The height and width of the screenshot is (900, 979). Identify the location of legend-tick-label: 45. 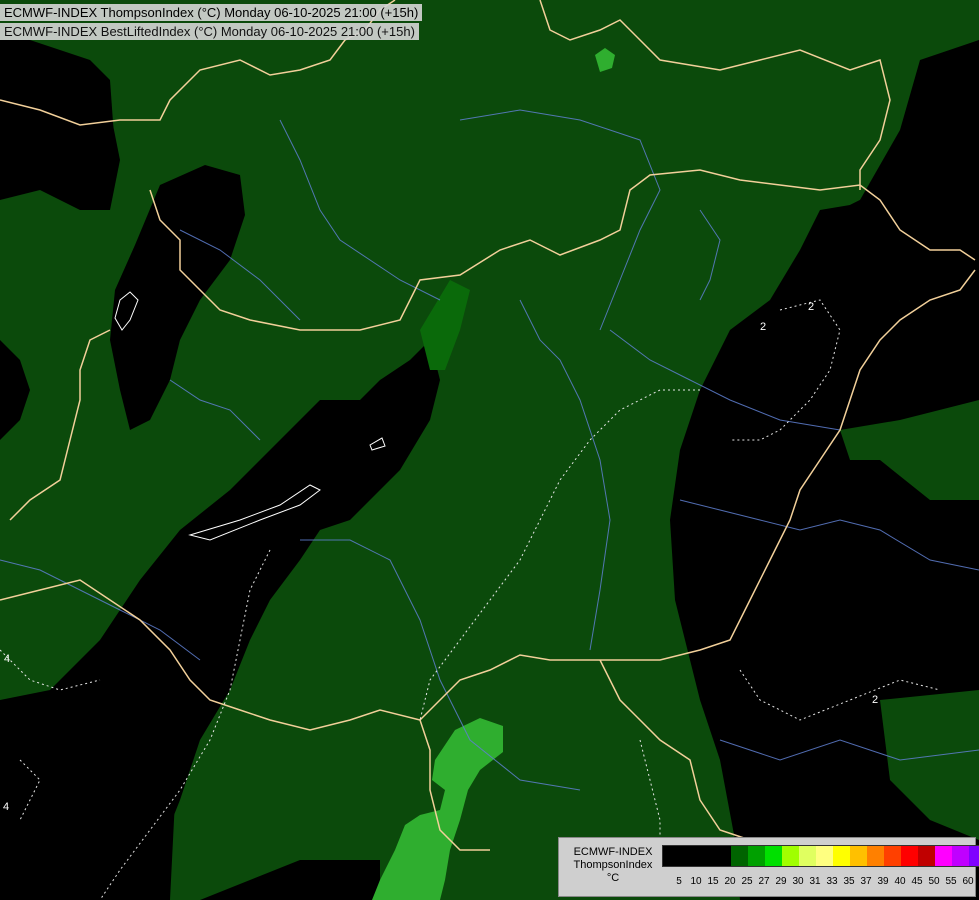
(917, 881).